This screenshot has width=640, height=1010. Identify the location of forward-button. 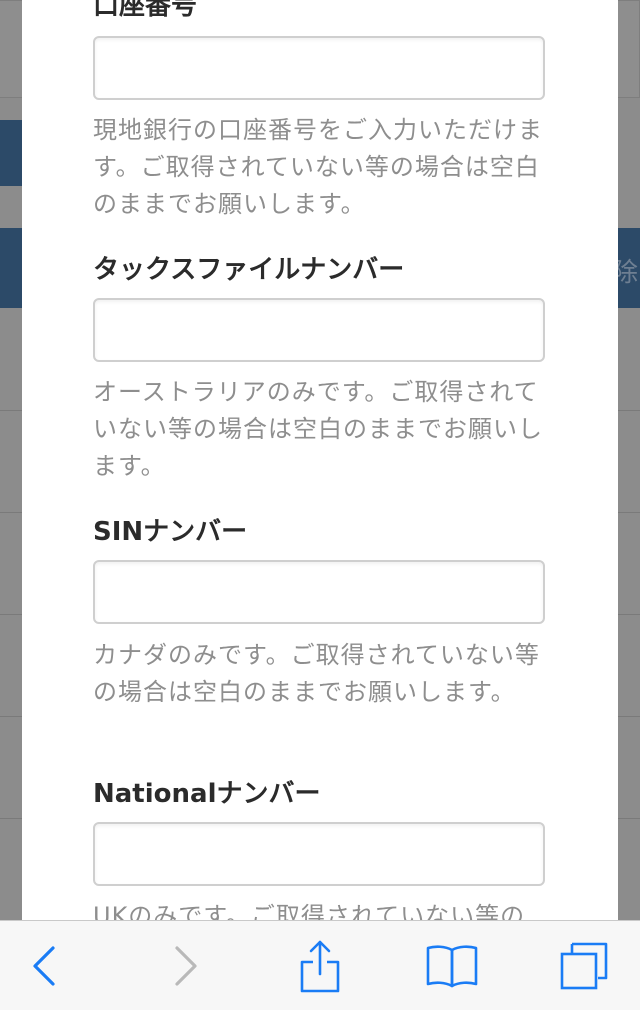
(186, 965).